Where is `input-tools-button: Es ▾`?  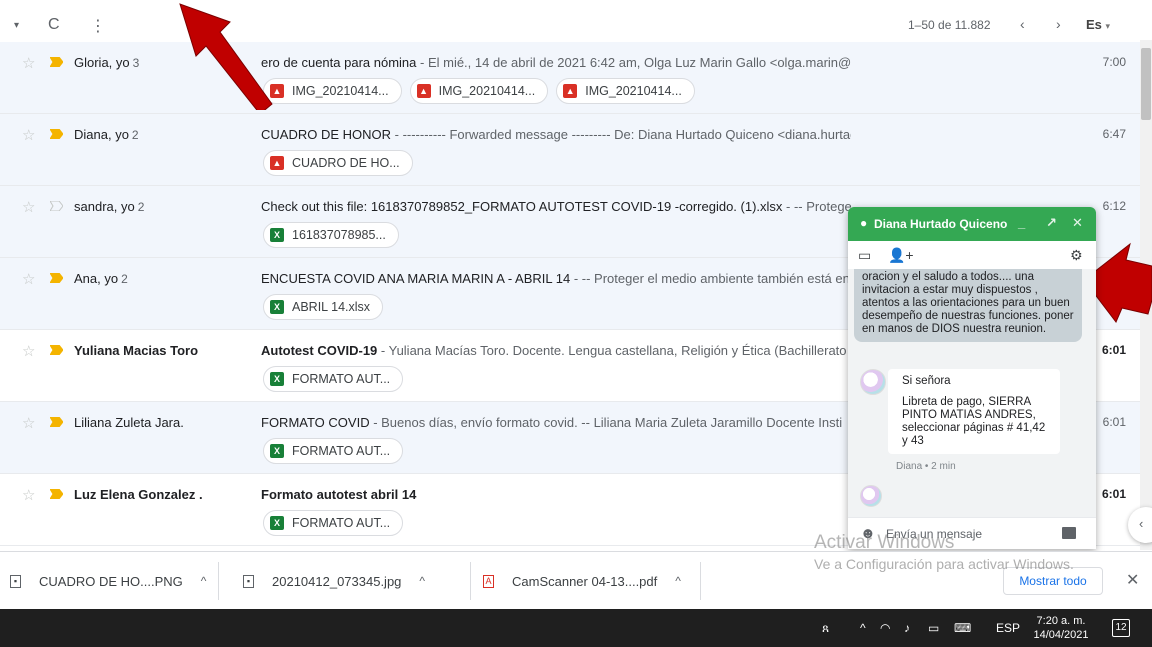
input-tools-button: Es ▾ is located at coordinates (1098, 24).